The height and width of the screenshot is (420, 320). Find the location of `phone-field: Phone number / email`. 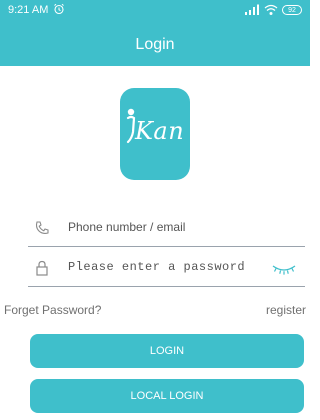

phone-field: Phone number / email is located at coordinates (166, 229).